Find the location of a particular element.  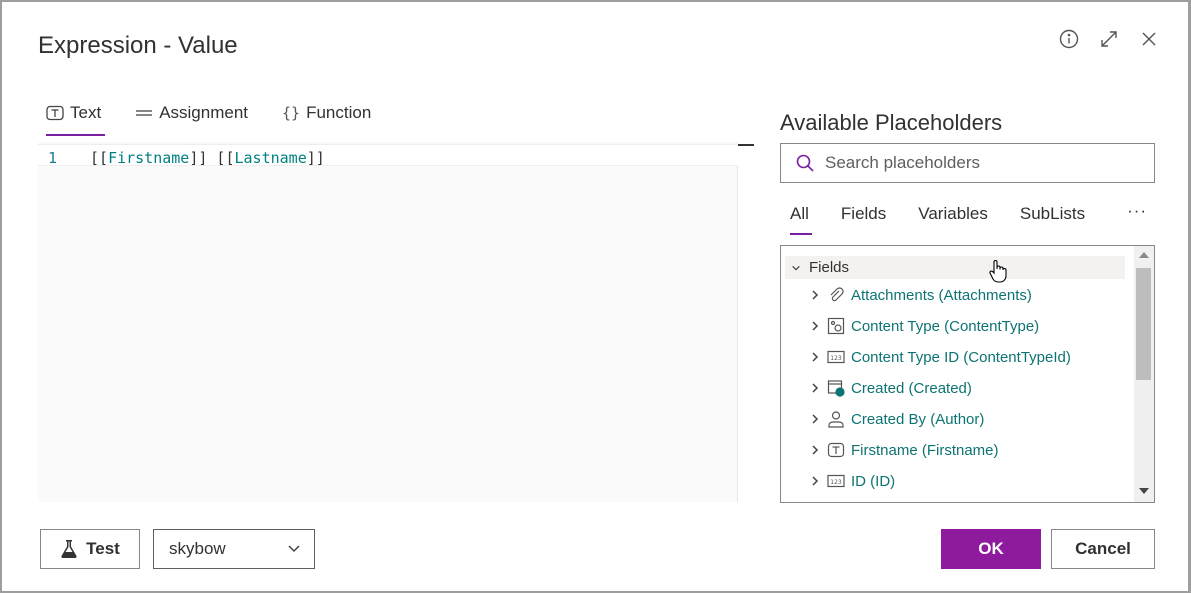

tab-label: Function is located at coordinates (339, 112).